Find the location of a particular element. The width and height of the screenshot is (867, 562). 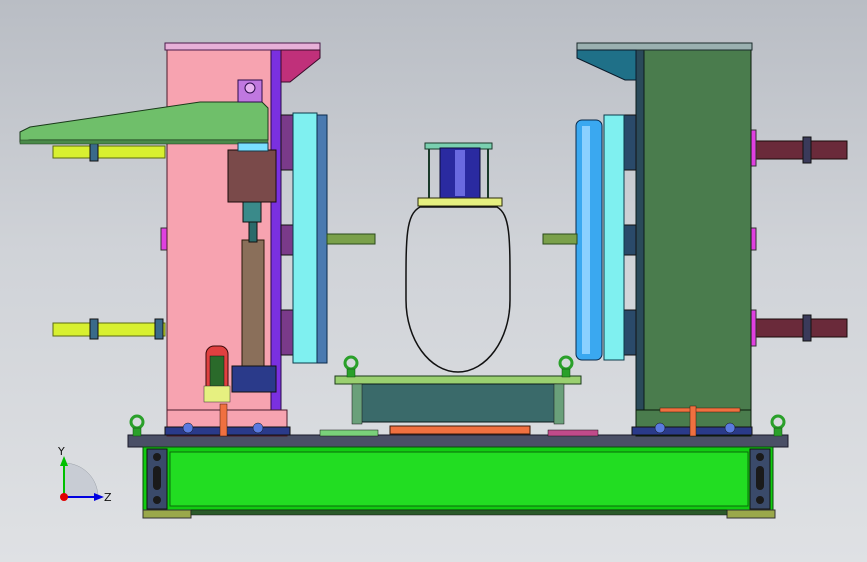

left-gearbox-coupling is located at coordinates (252, 212).